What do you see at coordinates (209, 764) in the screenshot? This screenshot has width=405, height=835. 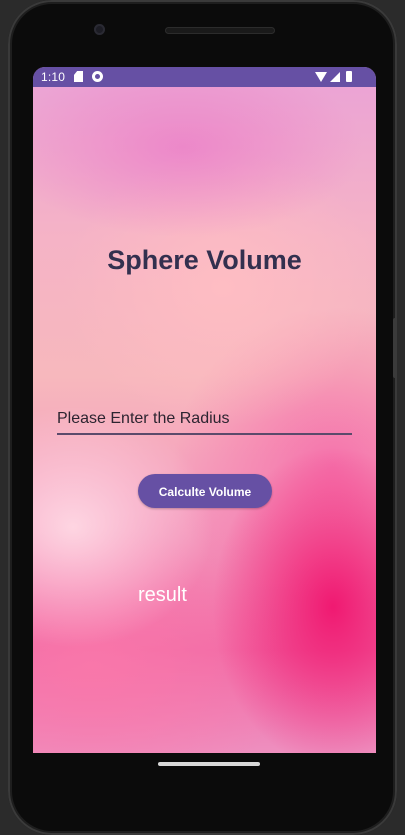 I see `gesture-nav-handle` at bounding box center [209, 764].